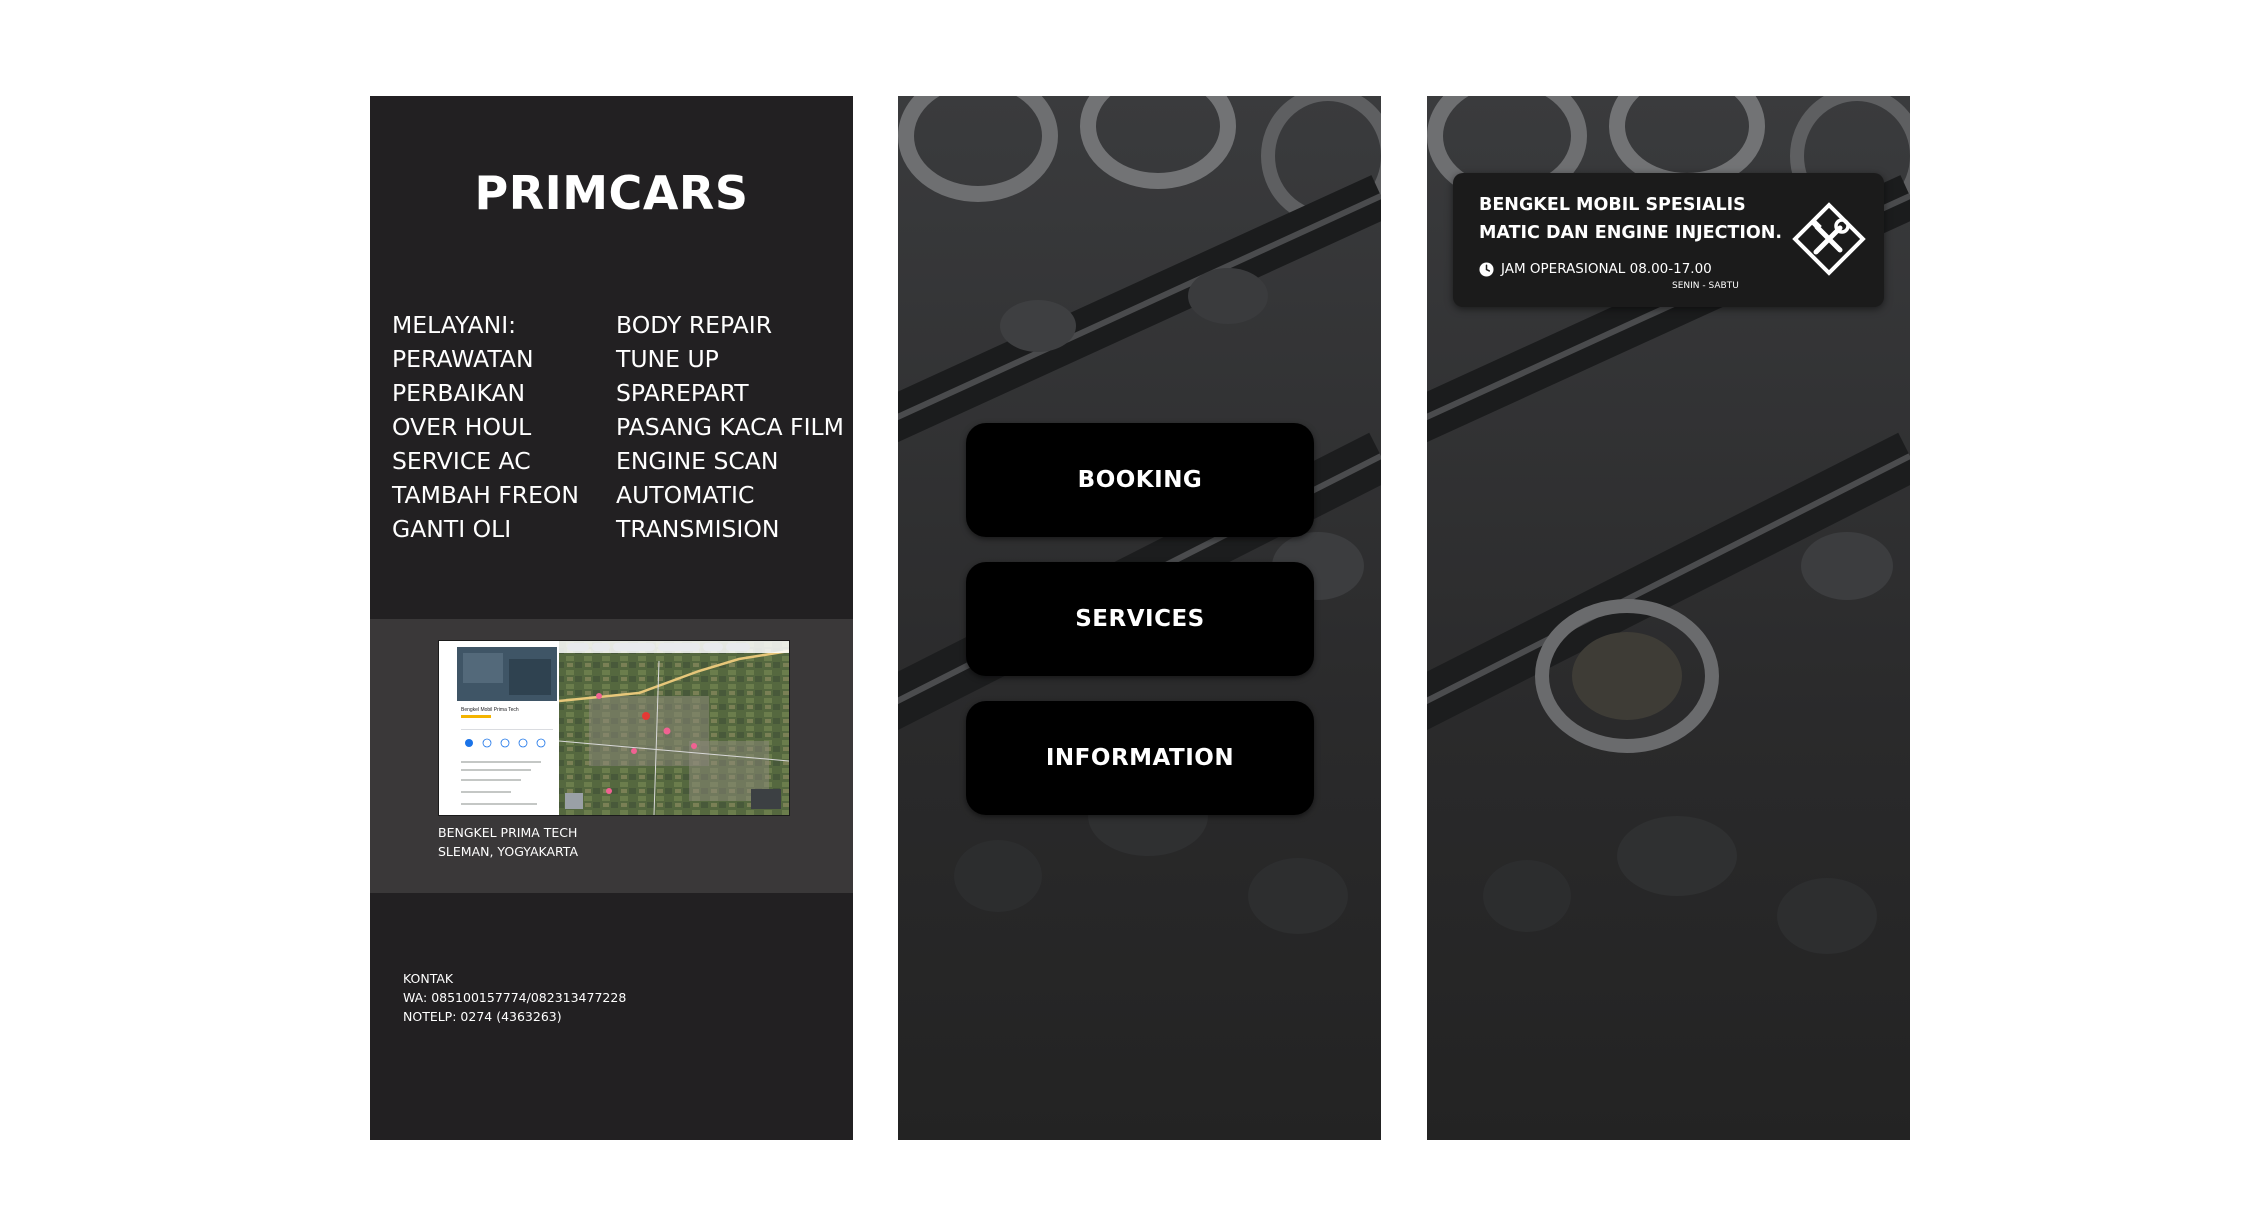 This screenshot has height=1232, width=2268. Describe the element at coordinates (1829, 239) in the screenshot. I see `tools-icon` at that location.